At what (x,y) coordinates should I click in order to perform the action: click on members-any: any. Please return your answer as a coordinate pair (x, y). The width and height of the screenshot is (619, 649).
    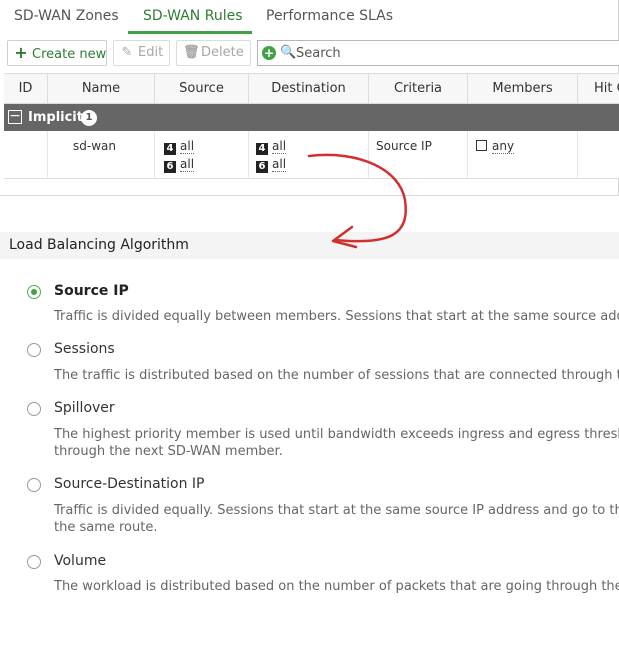
    Looking at the image, I should click on (503, 146).